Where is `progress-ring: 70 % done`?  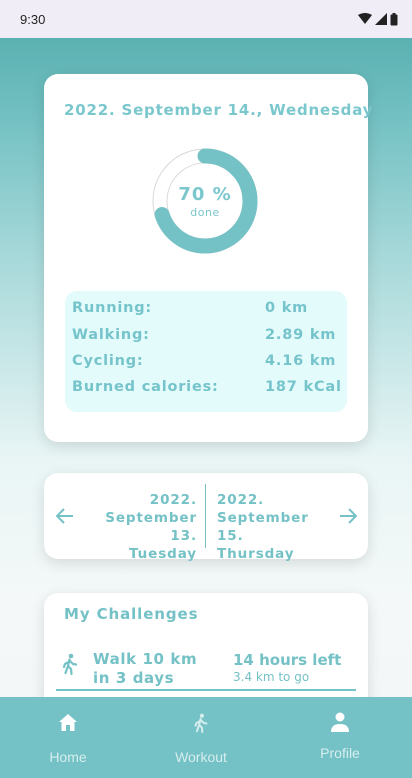 progress-ring: 70 % done is located at coordinates (205, 201).